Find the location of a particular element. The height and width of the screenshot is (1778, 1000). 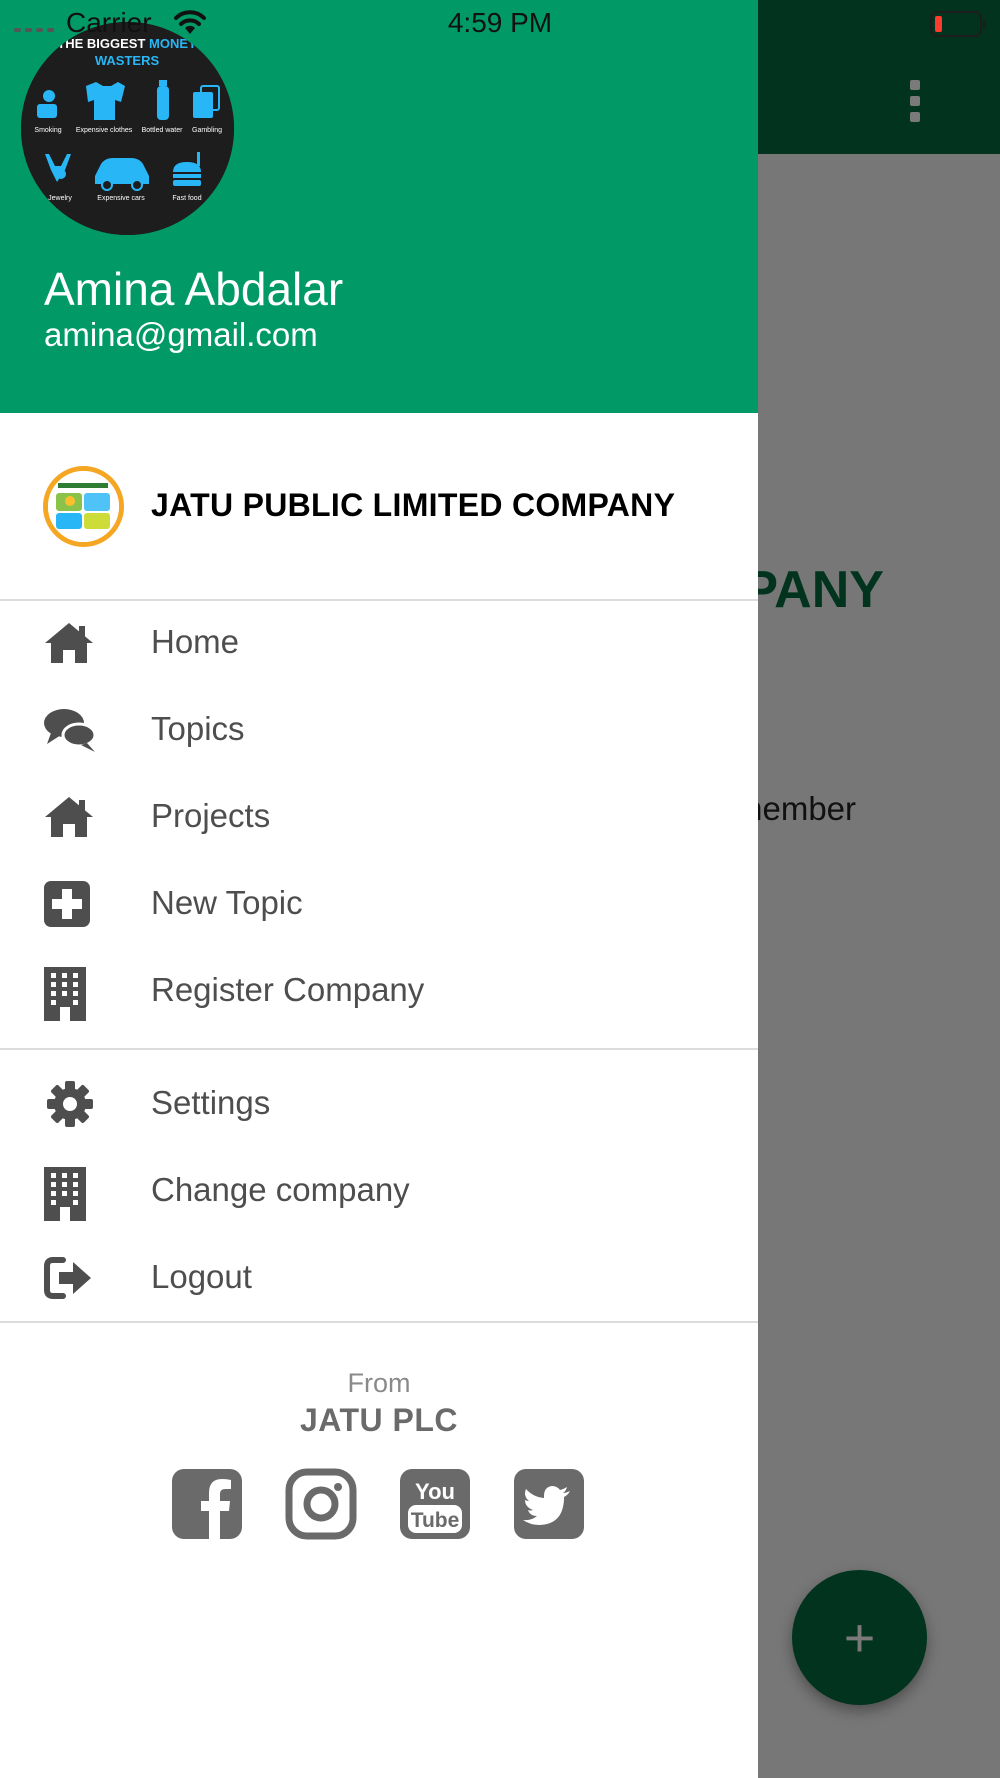

twitter-icon is located at coordinates (549, 1504).